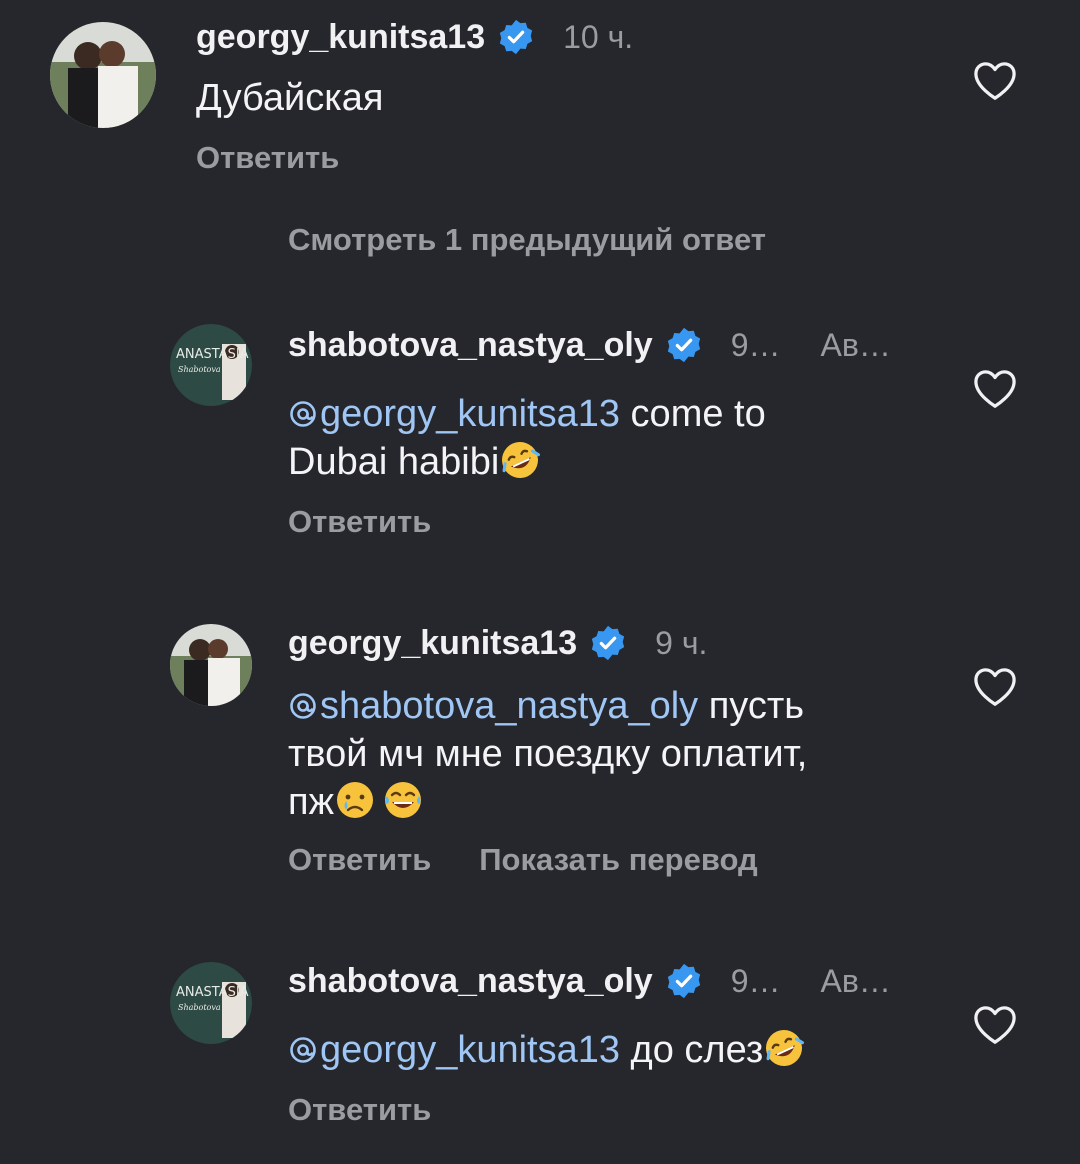  What do you see at coordinates (598, 36) in the screenshot?
I see `timestamp: 10 ч.` at bounding box center [598, 36].